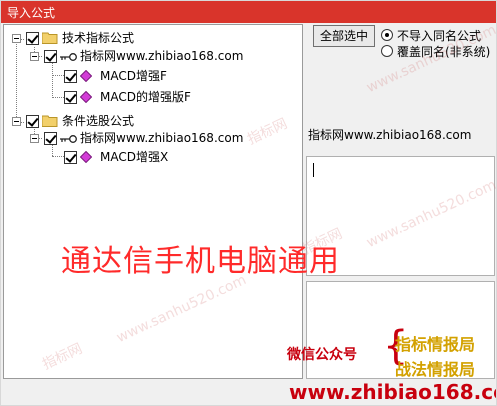 This screenshot has height=406, width=497. I want to click on wechat-label: 微信公众号, so click(322, 355).